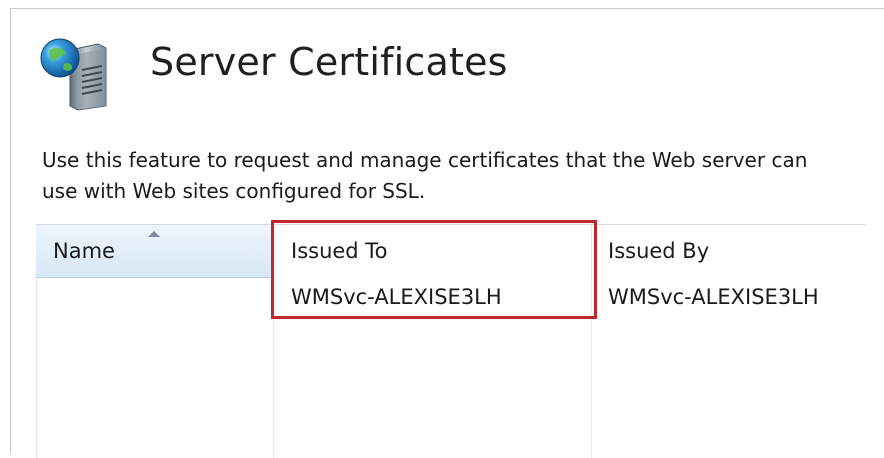 This screenshot has height=458, width=884. What do you see at coordinates (155, 368) in the screenshot?
I see `column-body-name` at bounding box center [155, 368].